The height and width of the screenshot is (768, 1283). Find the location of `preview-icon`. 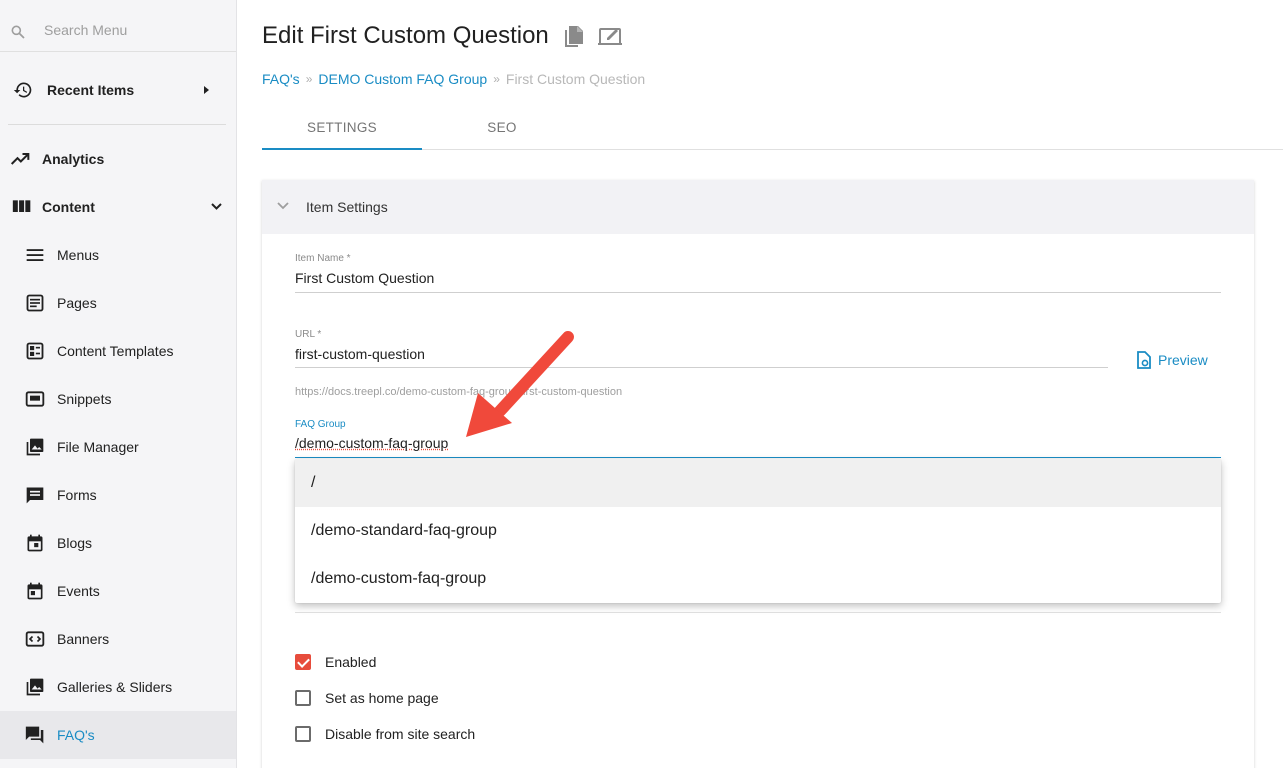

preview-icon is located at coordinates (1144, 360).